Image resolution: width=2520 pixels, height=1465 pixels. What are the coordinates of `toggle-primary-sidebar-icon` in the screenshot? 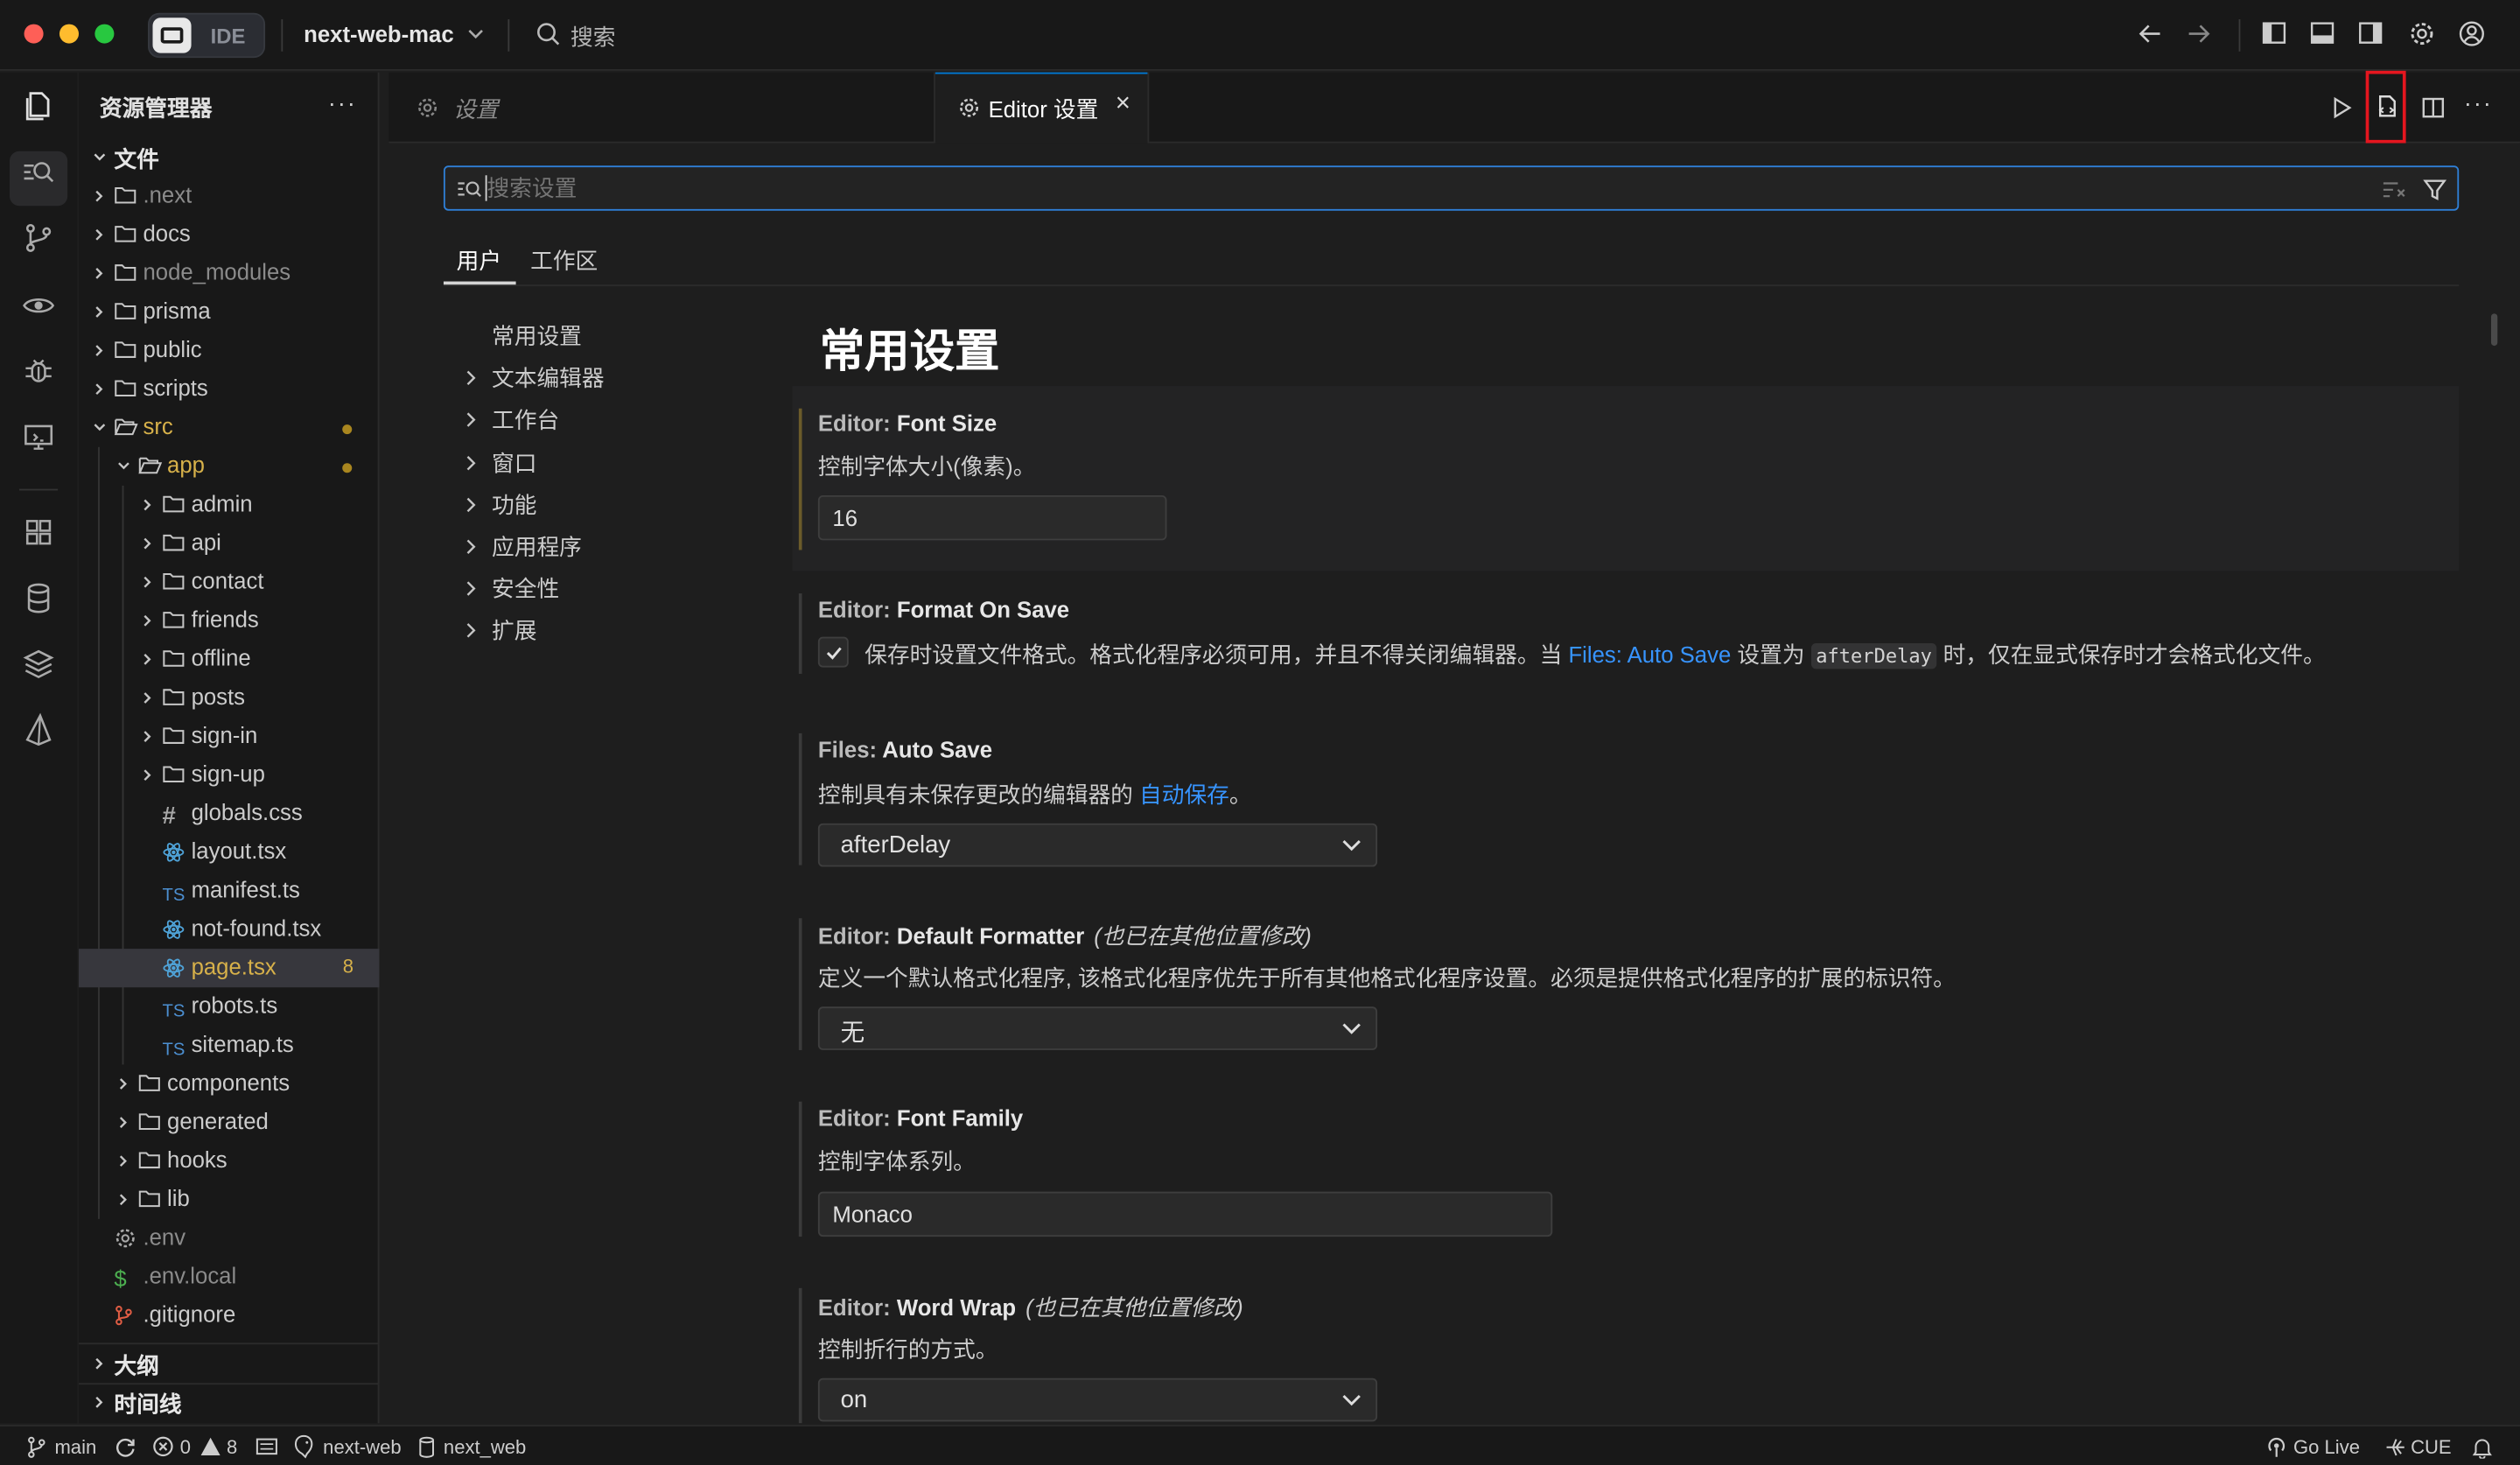 It's located at (2273, 33).